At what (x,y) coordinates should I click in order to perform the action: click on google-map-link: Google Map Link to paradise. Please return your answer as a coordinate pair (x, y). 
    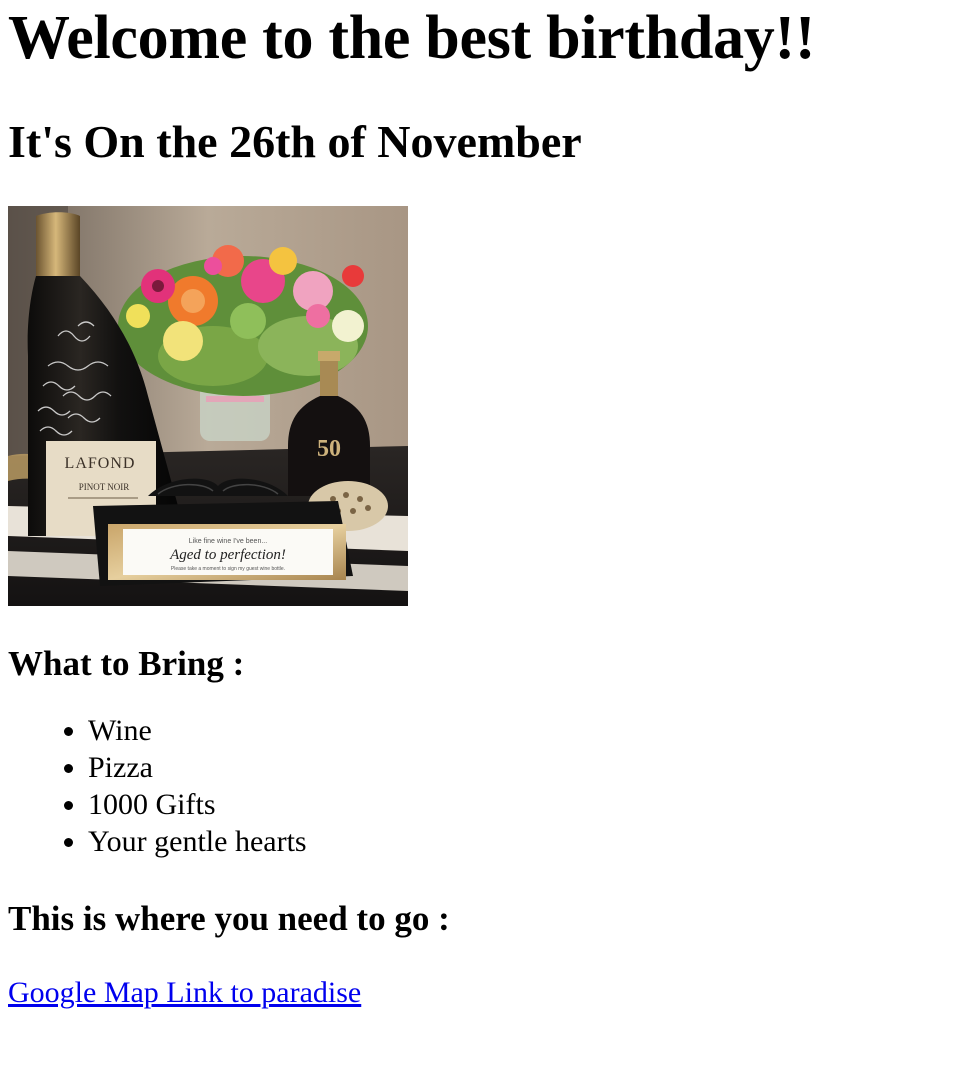
    Looking at the image, I should click on (184, 993).